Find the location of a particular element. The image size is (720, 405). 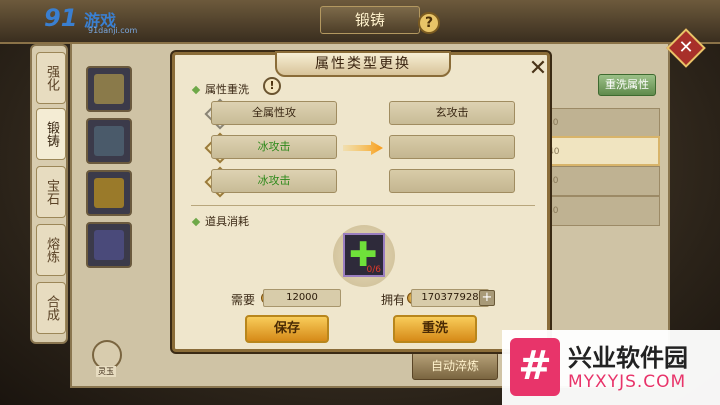

weapon-icon is located at coordinates (109, 193).